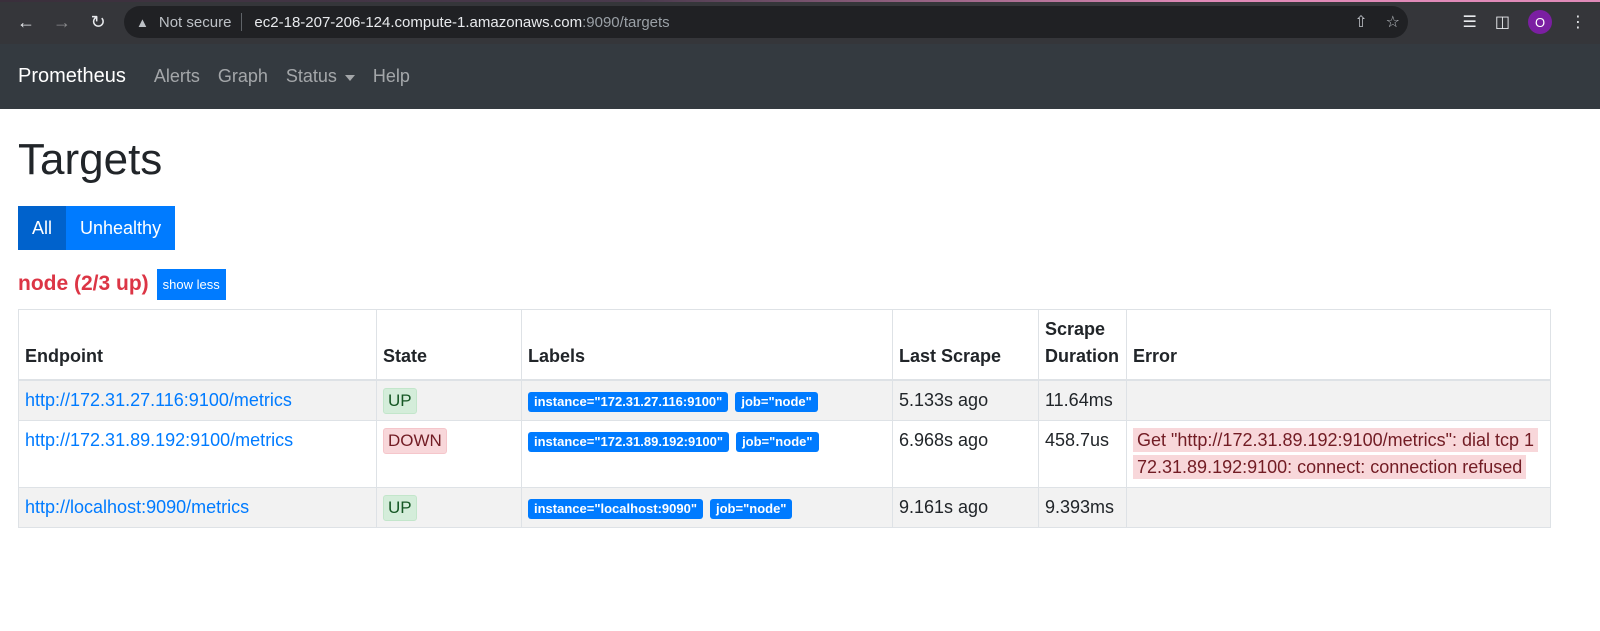  What do you see at coordinates (800, 1) in the screenshot?
I see `tab-strip-edge` at bounding box center [800, 1].